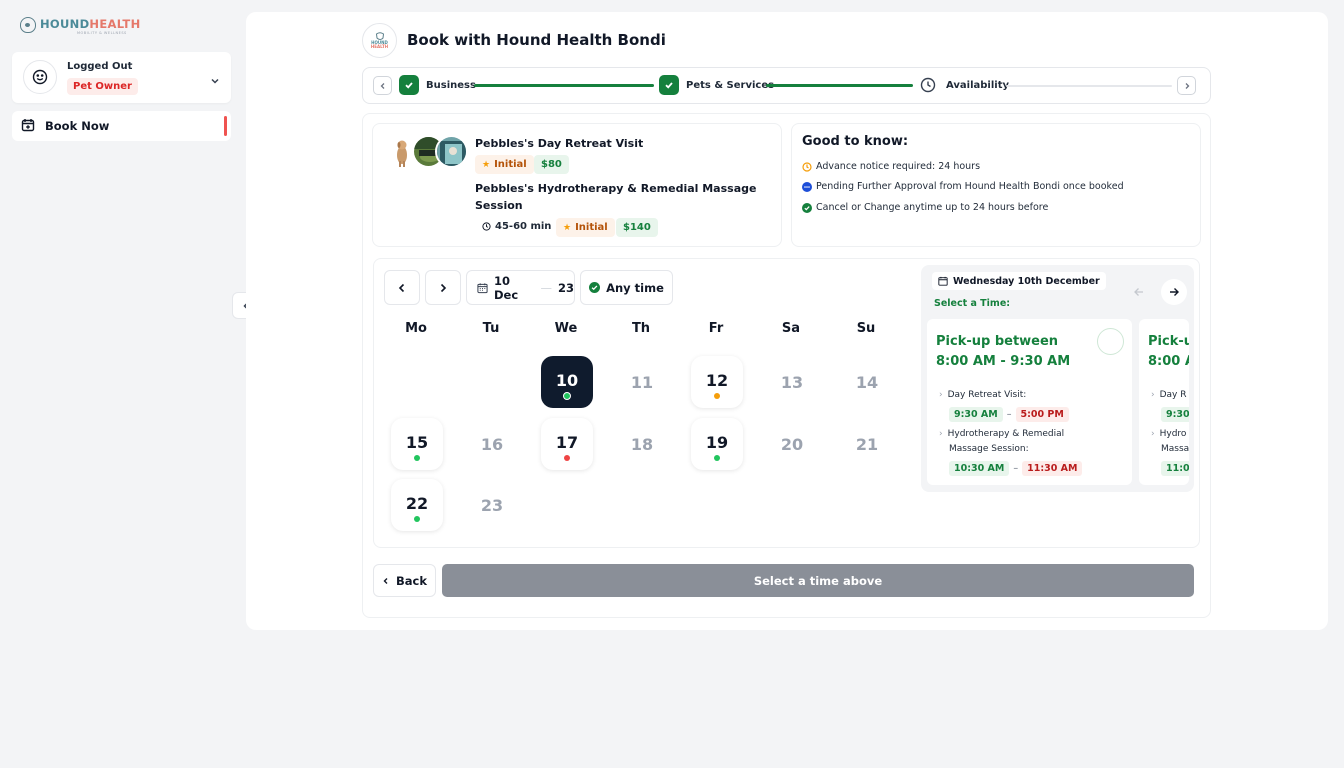 This screenshot has width=1344, height=768. I want to click on slot-times: 10:30 AM – 11:30 AM, so click(1016, 468).